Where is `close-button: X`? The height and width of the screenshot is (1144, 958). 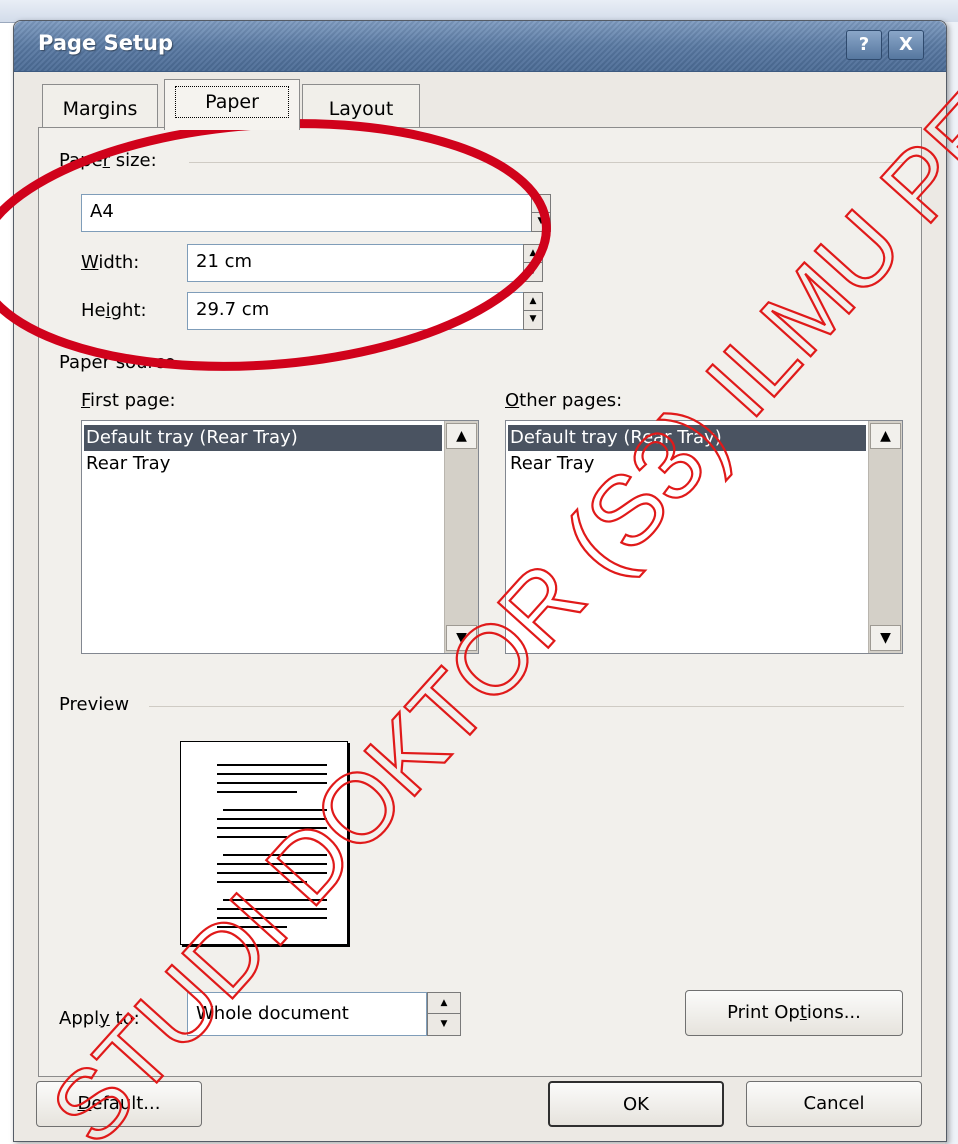 close-button: X is located at coordinates (906, 45).